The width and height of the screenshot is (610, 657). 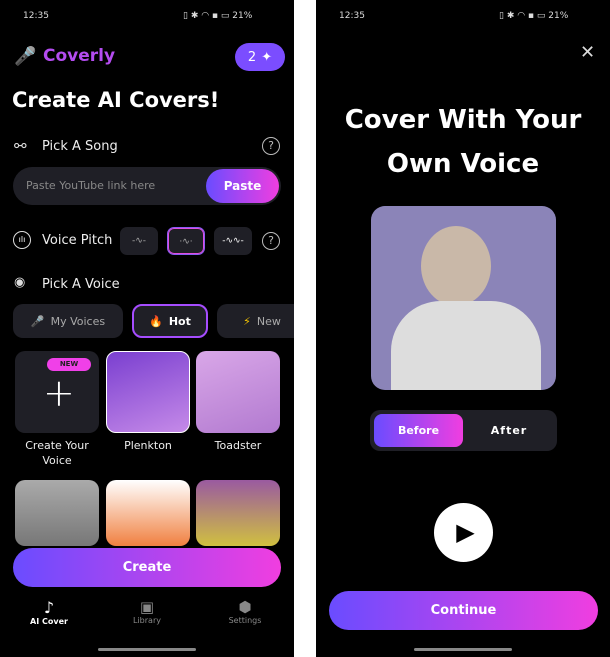 I want to click on voice-label: Create Your Voice, so click(x=57, y=453).